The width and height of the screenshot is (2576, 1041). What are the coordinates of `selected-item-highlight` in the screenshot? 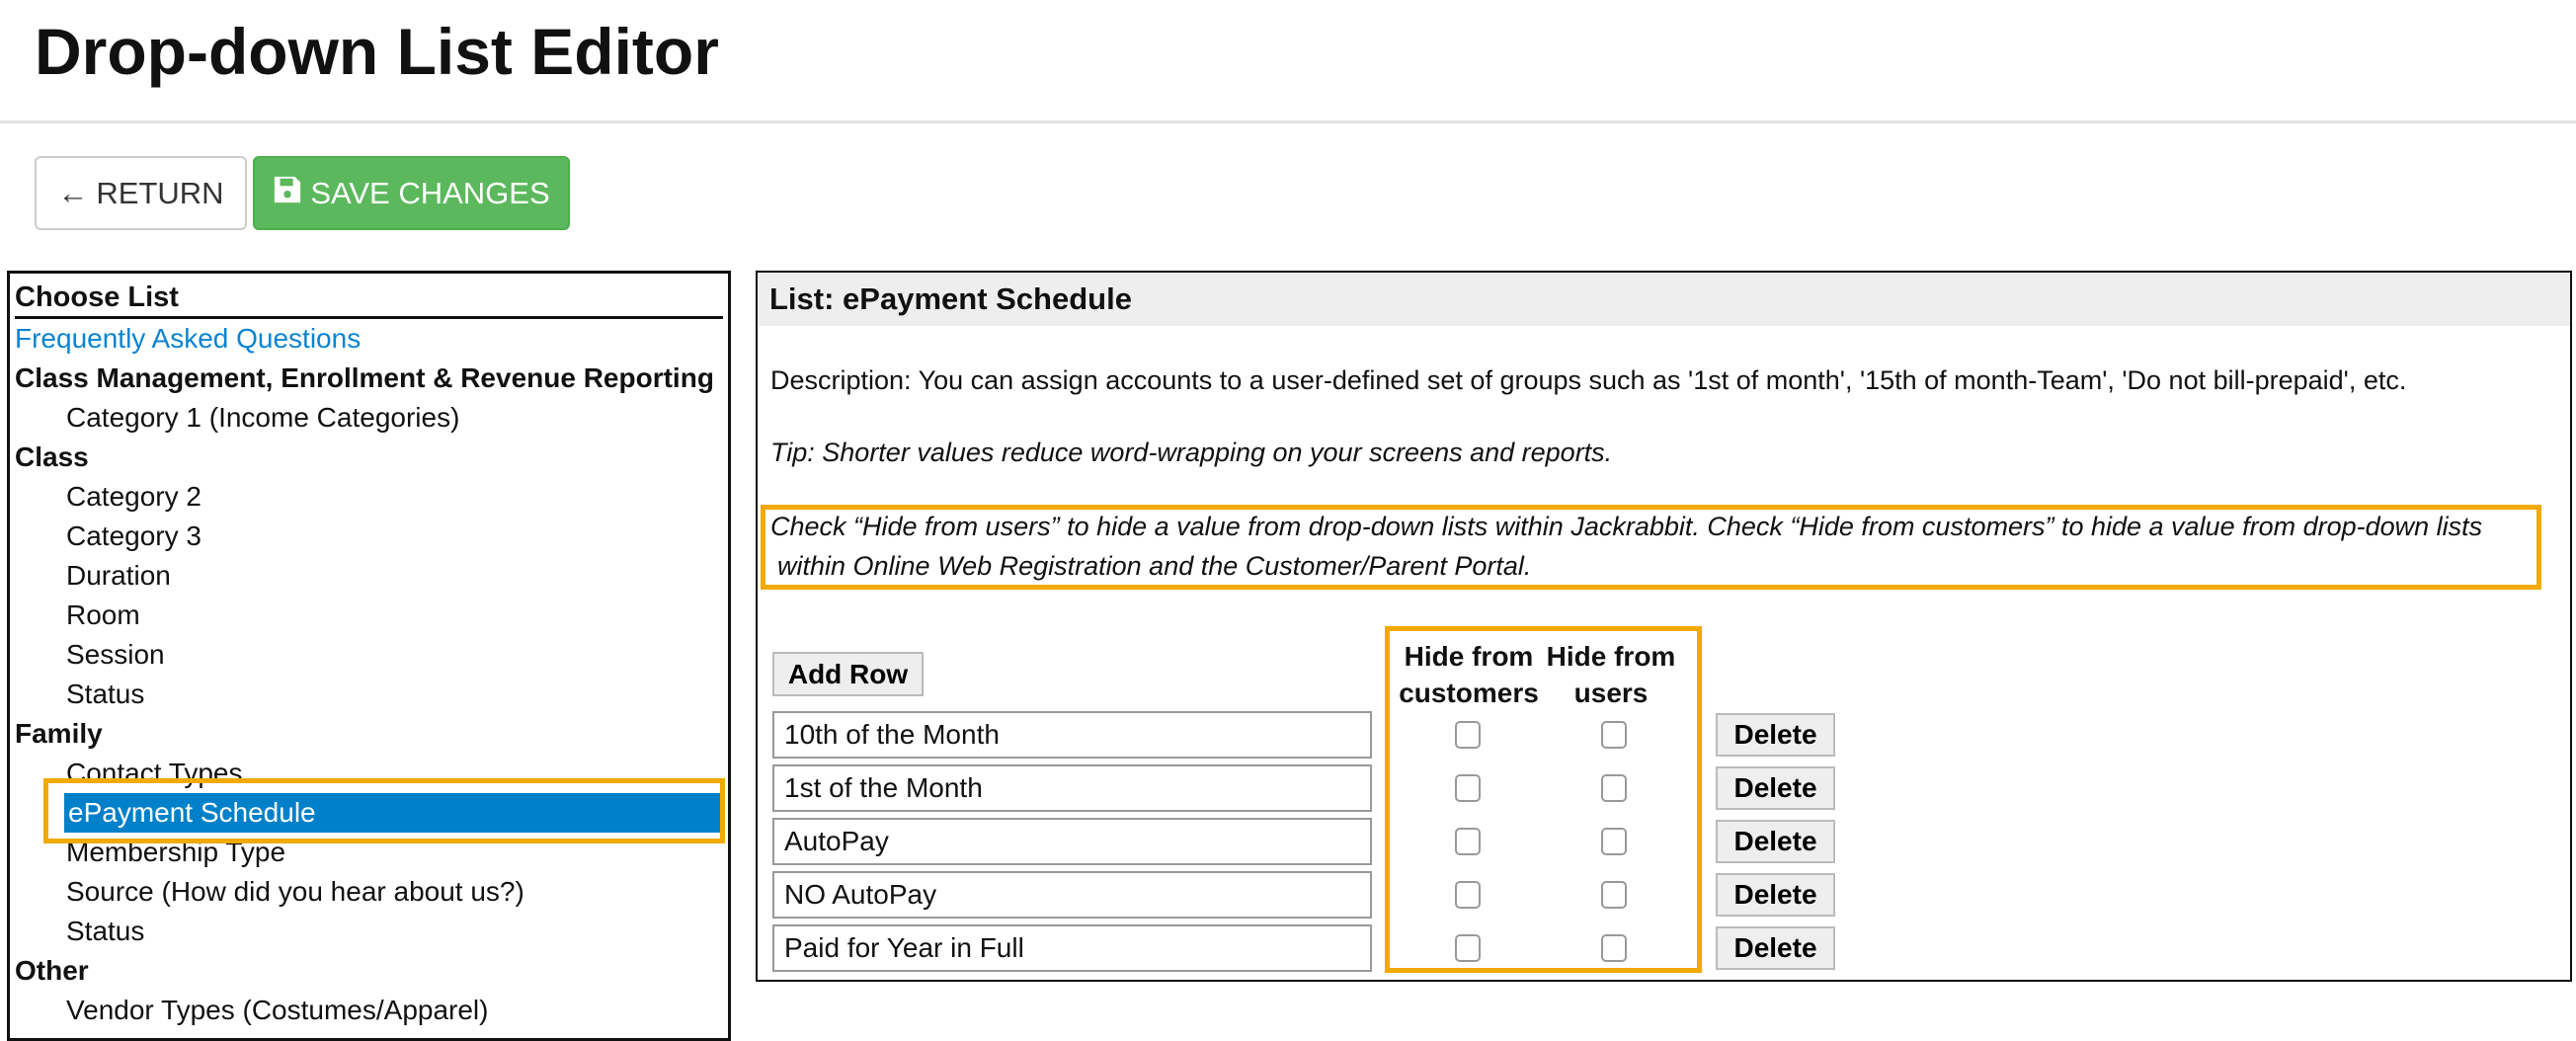 It's located at (384, 810).